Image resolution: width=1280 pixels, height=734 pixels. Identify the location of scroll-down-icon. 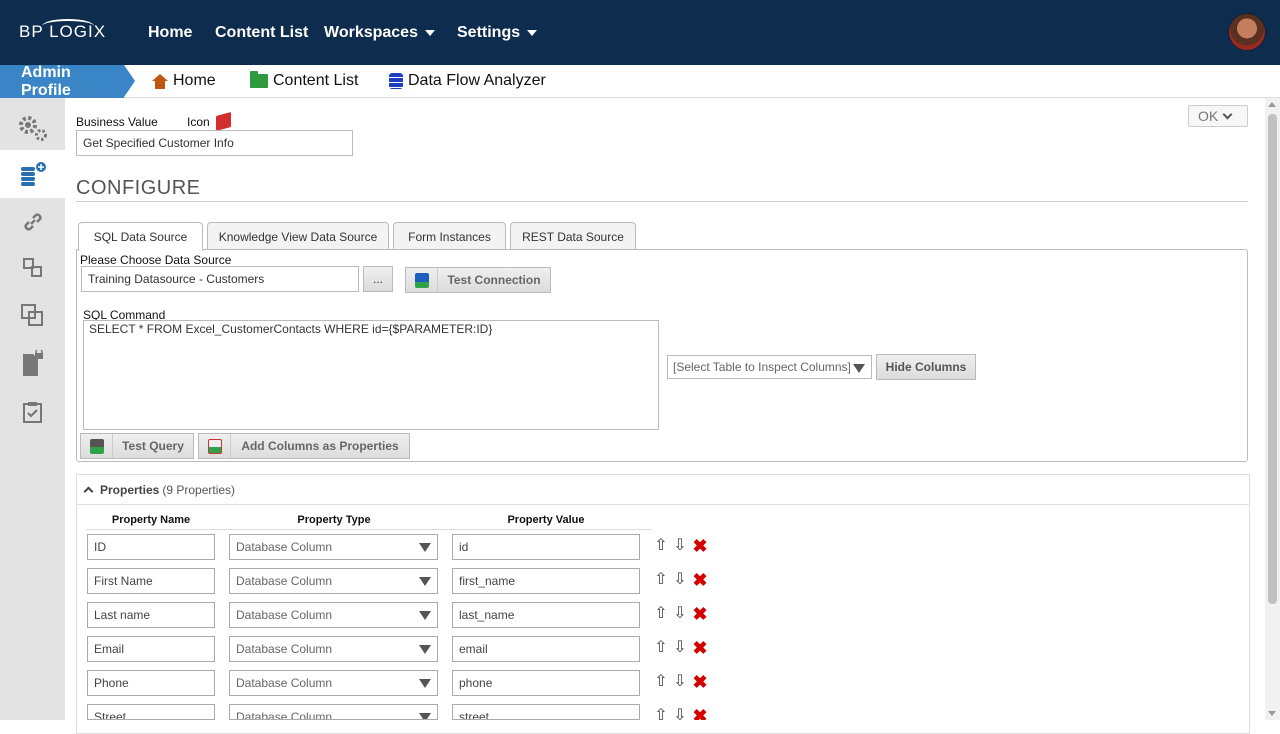
(1272, 713).